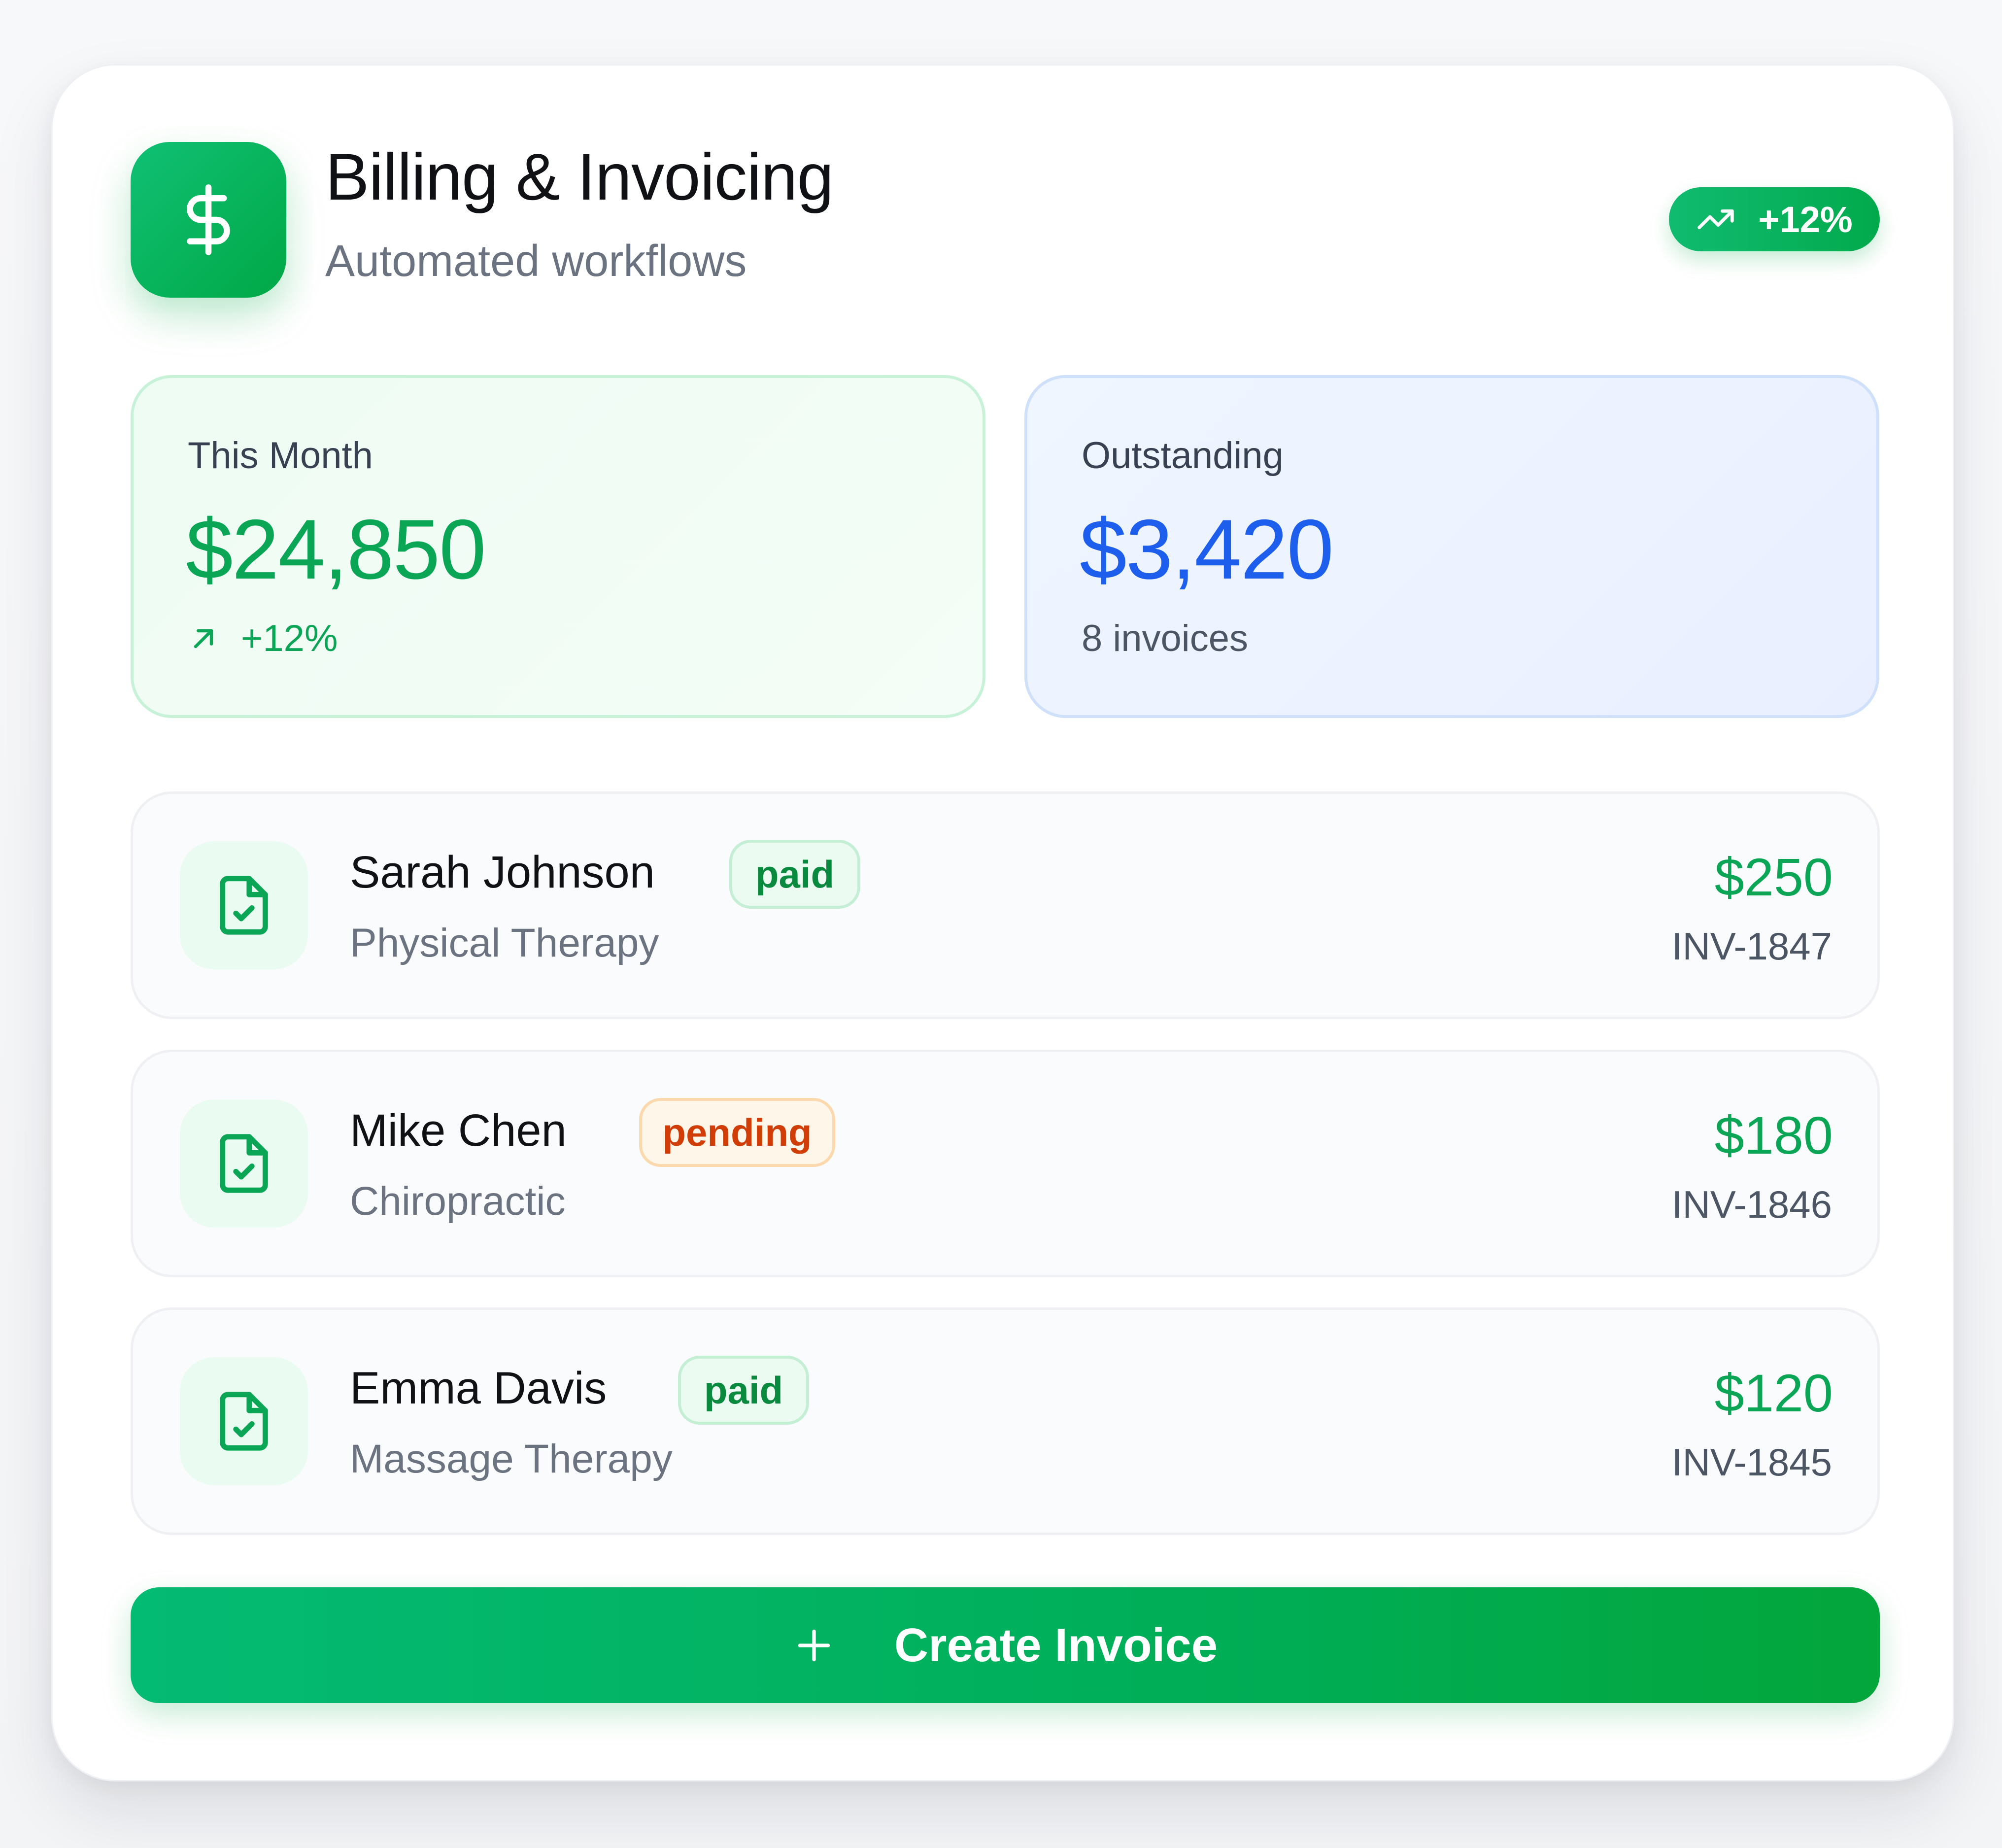 This screenshot has width=2002, height=1848. What do you see at coordinates (814, 1645) in the screenshot?
I see `plus-icon` at bounding box center [814, 1645].